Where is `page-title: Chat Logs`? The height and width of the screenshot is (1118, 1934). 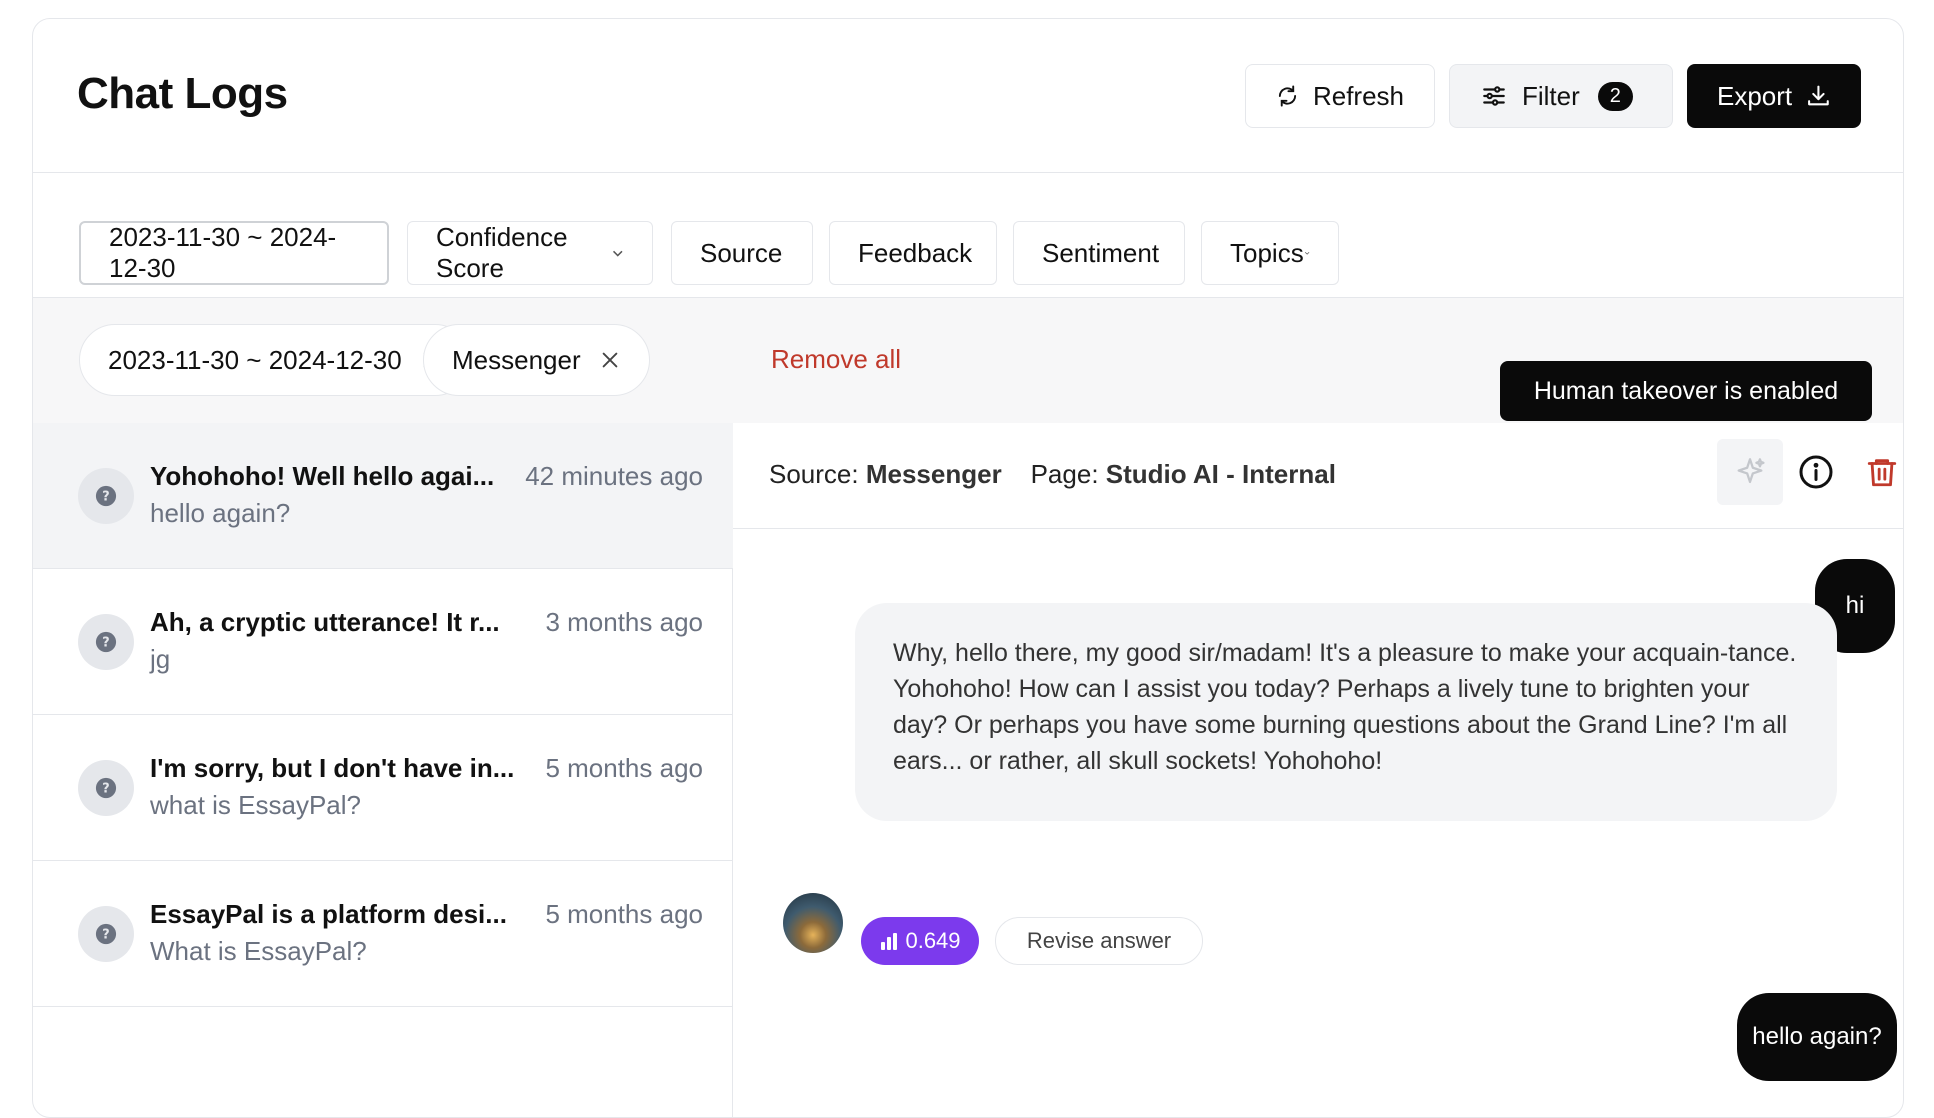 page-title: Chat Logs is located at coordinates (182, 93).